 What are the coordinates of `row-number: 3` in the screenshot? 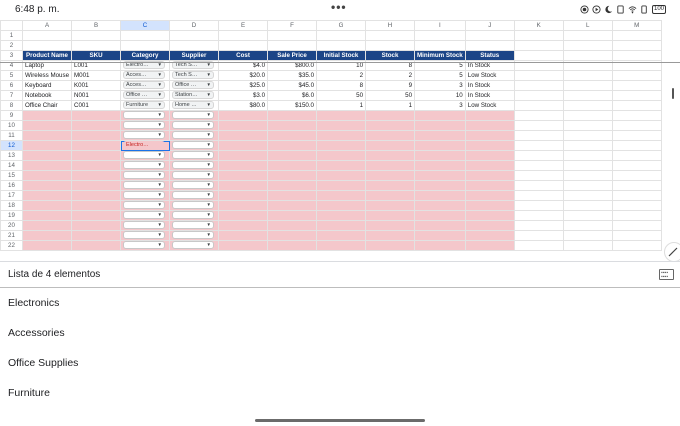 It's located at (11, 55).